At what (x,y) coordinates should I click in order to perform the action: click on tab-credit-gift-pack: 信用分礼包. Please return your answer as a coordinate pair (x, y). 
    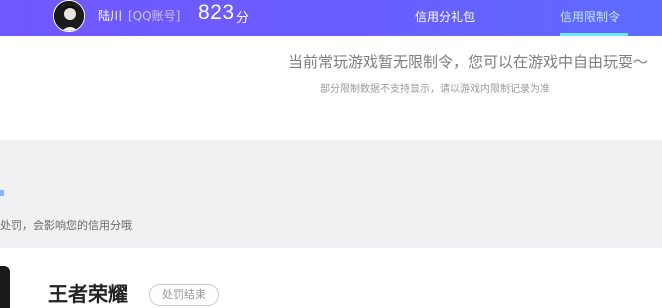
    Looking at the image, I should click on (445, 16).